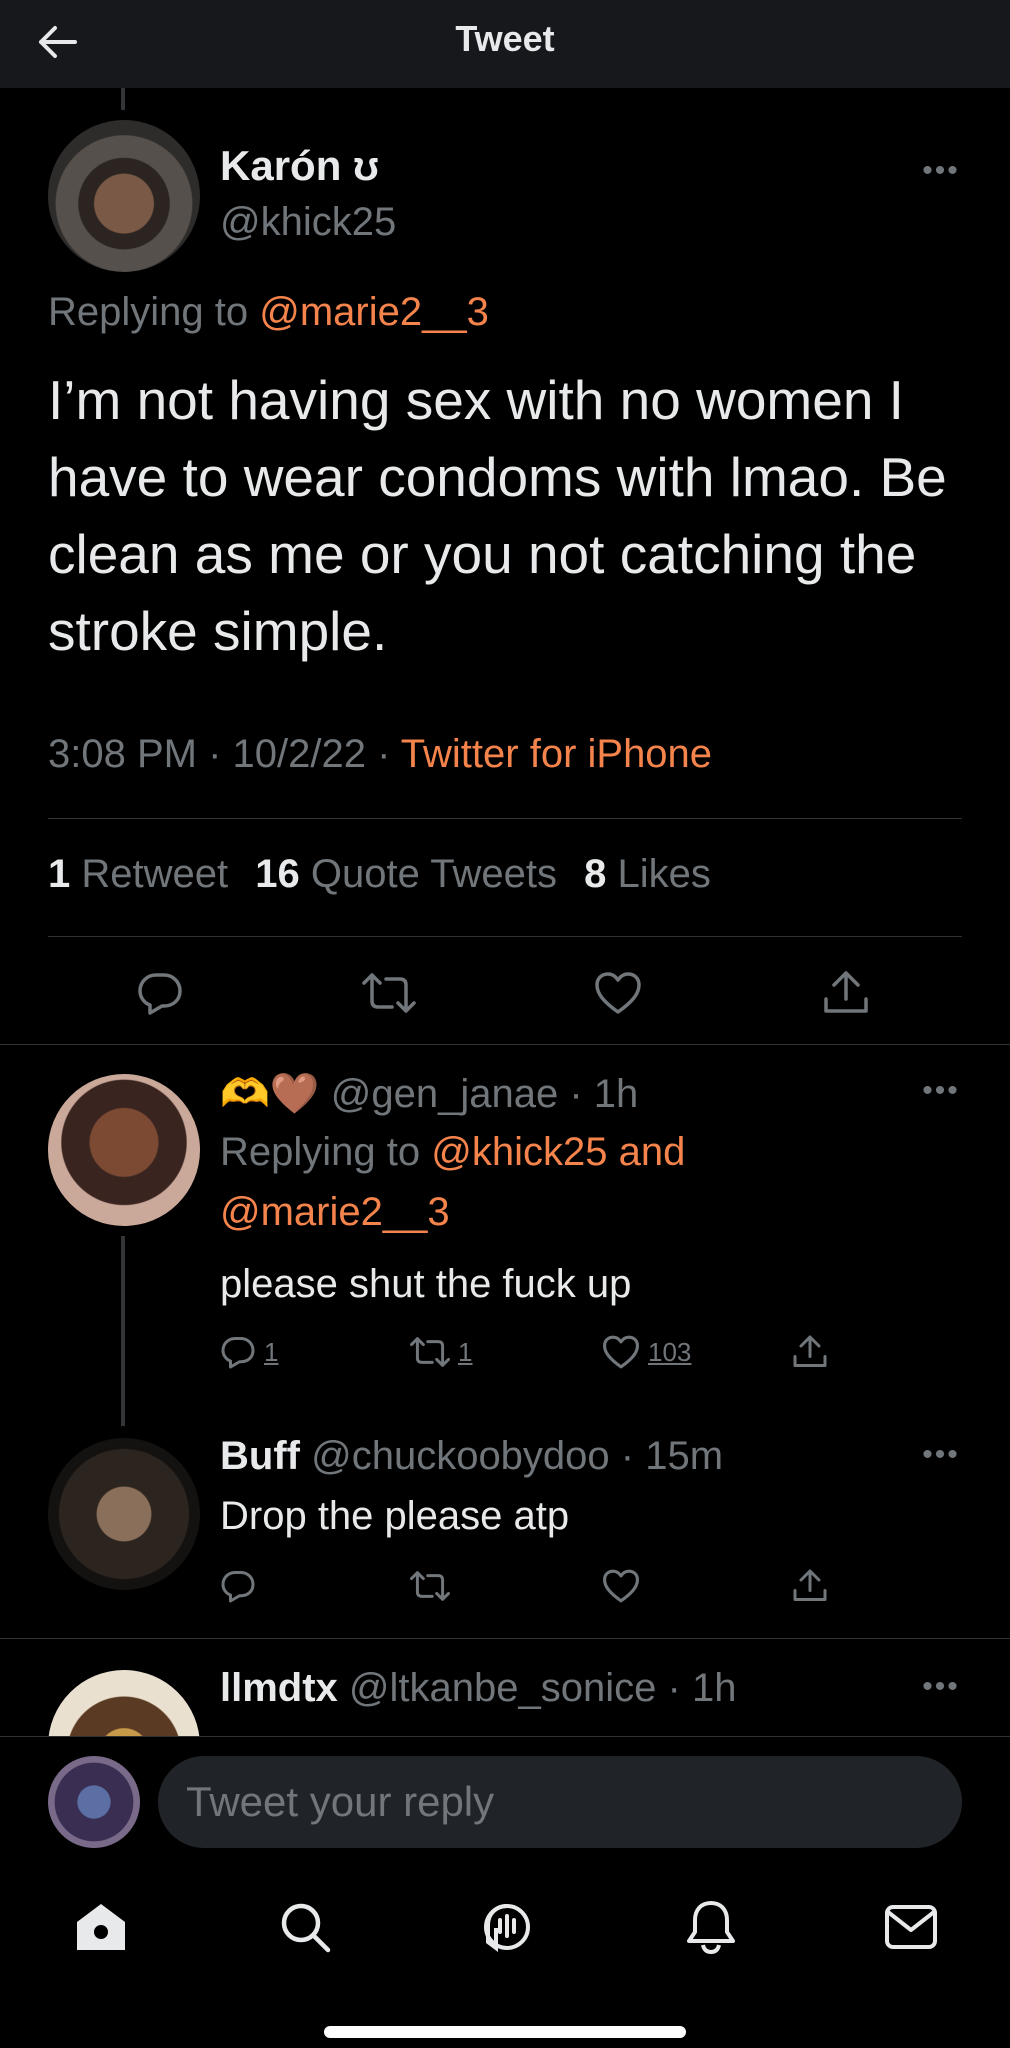  Describe the element at coordinates (663, 874) in the screenshot. I see `like-label: Likes` at that location.